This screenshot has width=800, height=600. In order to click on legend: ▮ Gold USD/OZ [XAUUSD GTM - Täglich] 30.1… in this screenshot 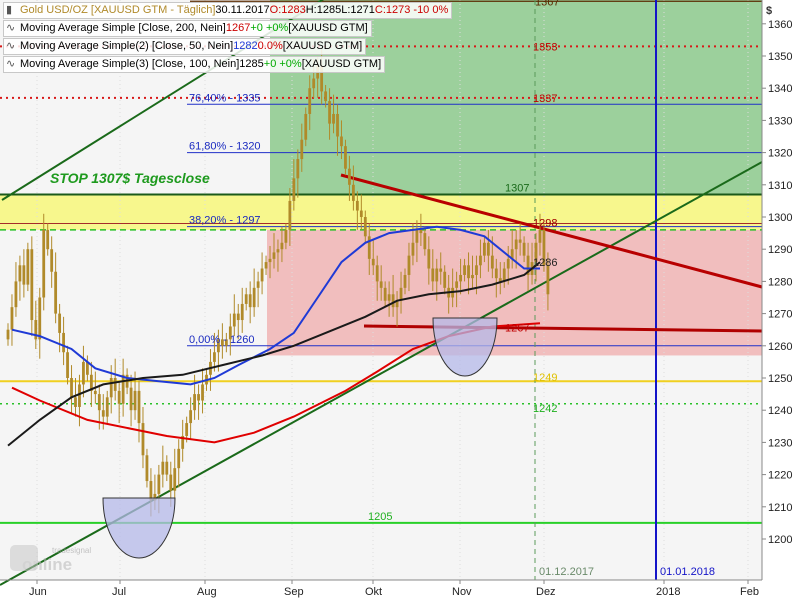, I will do `click(228, 38)`.